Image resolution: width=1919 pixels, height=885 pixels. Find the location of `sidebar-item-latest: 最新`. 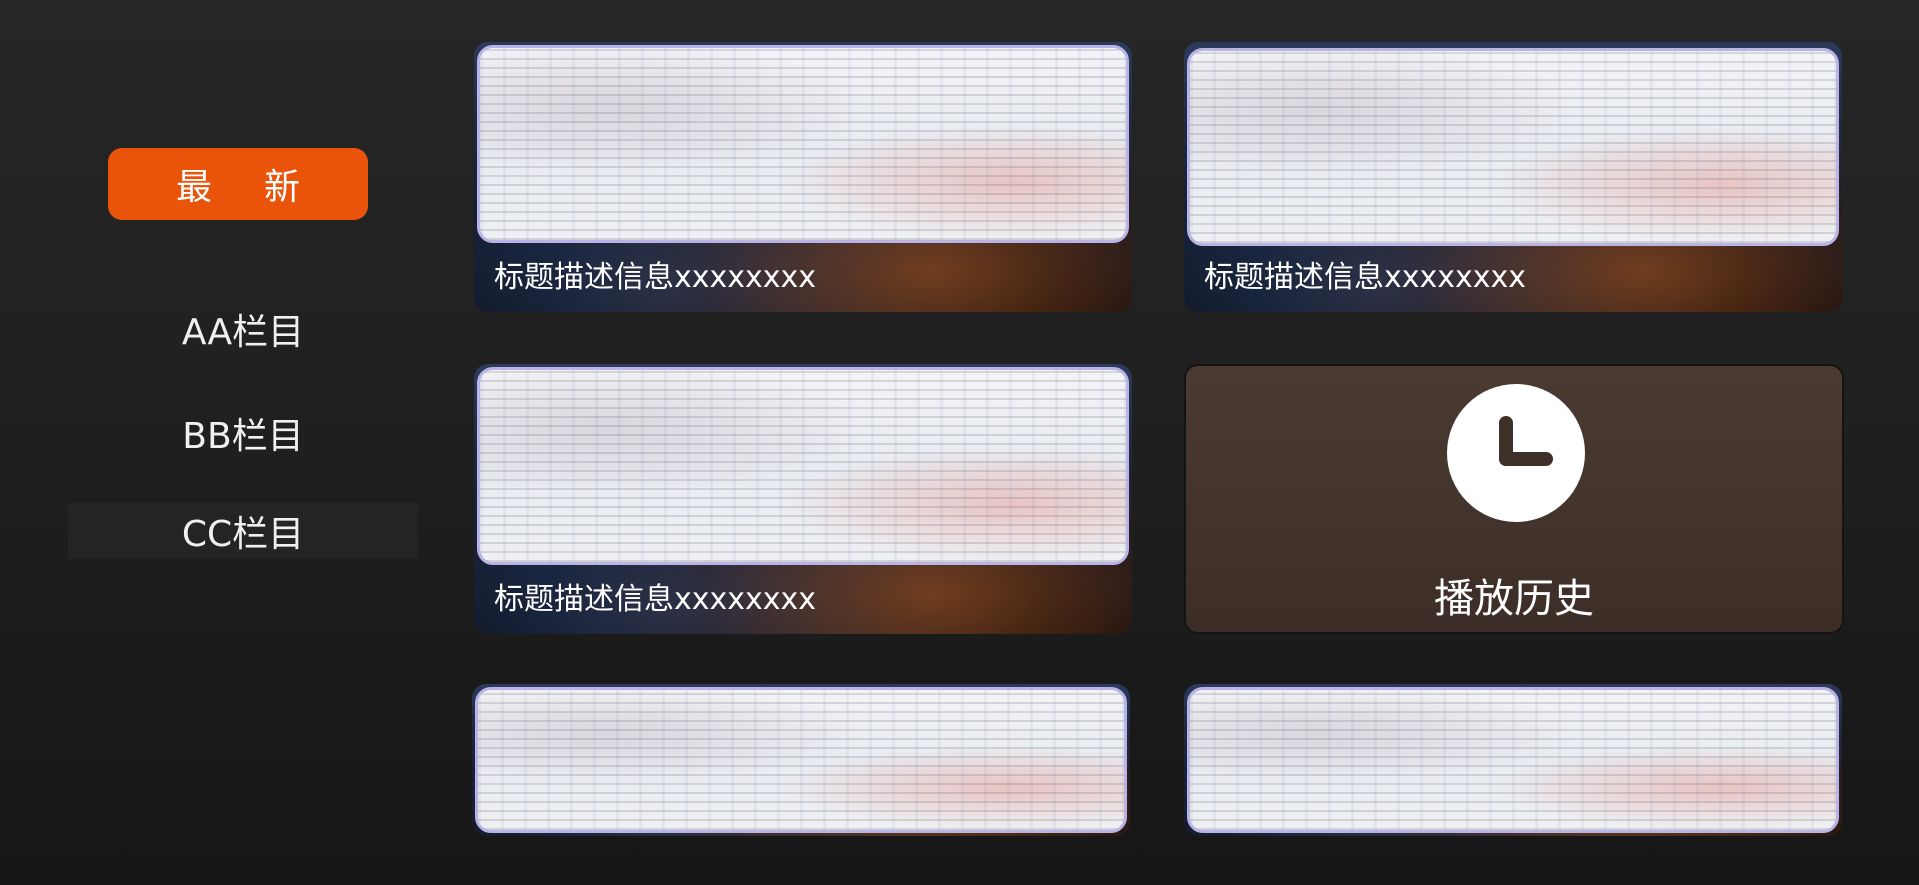

sidebar-item-latest: 最新 is located at coordinates (238, 184).